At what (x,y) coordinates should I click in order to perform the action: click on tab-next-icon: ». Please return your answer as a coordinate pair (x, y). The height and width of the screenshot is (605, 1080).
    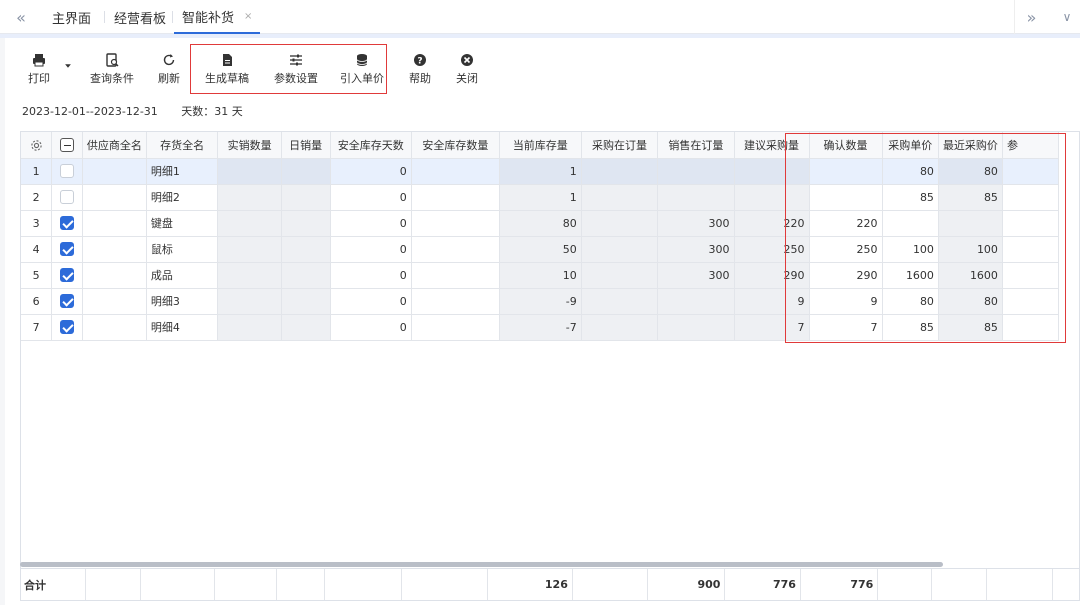
    Looking at the image, I should click on (1031, 17).